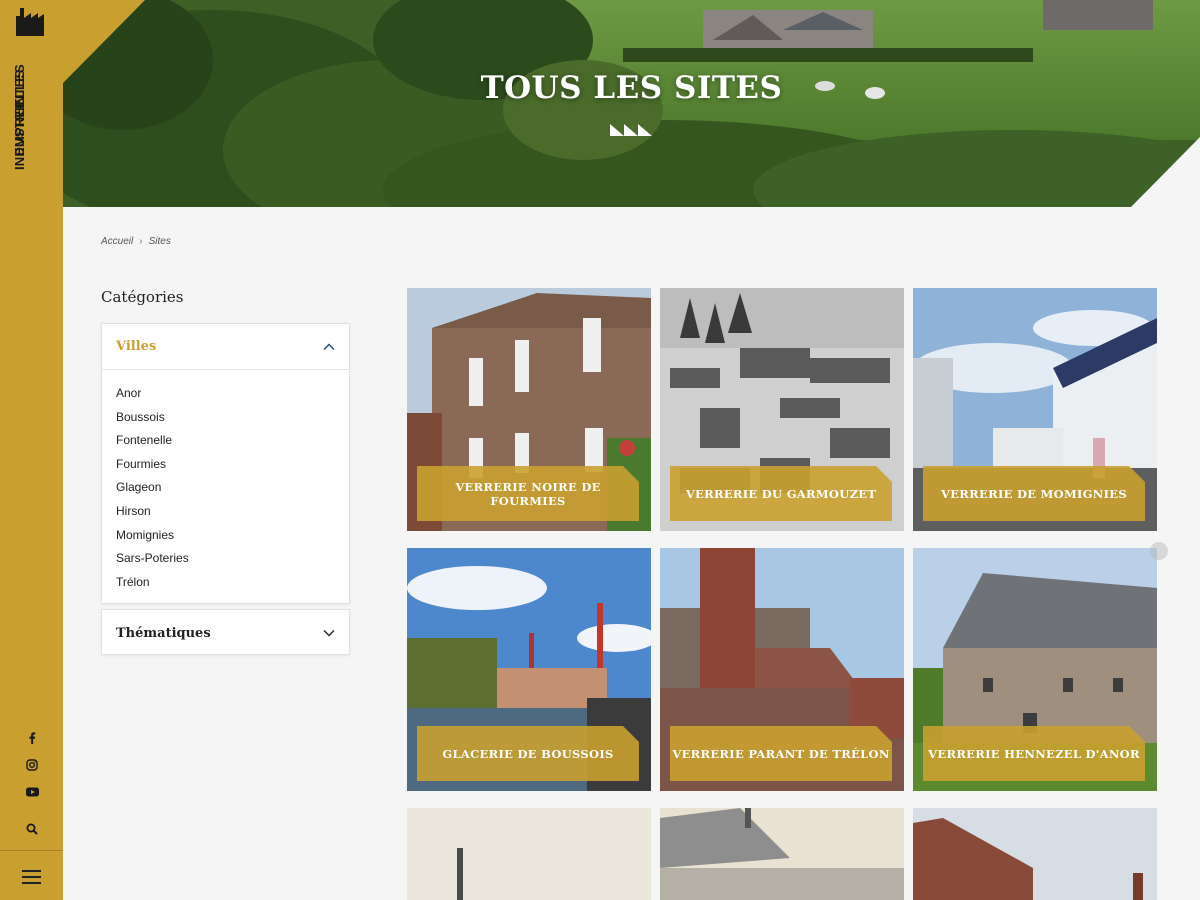  I want to click on facebook-icon, so click(32, 738).